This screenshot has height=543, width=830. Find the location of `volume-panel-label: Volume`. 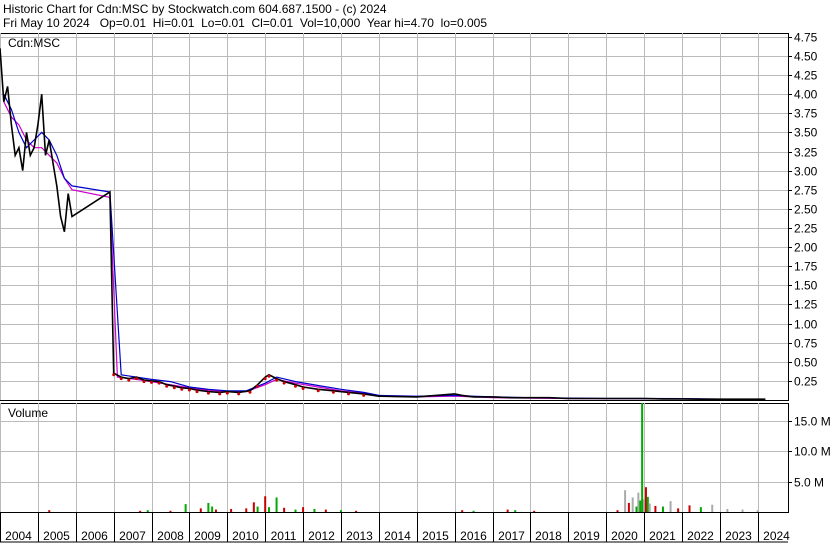

volume-panel-label: Volume is located at coordinates (28, 413).